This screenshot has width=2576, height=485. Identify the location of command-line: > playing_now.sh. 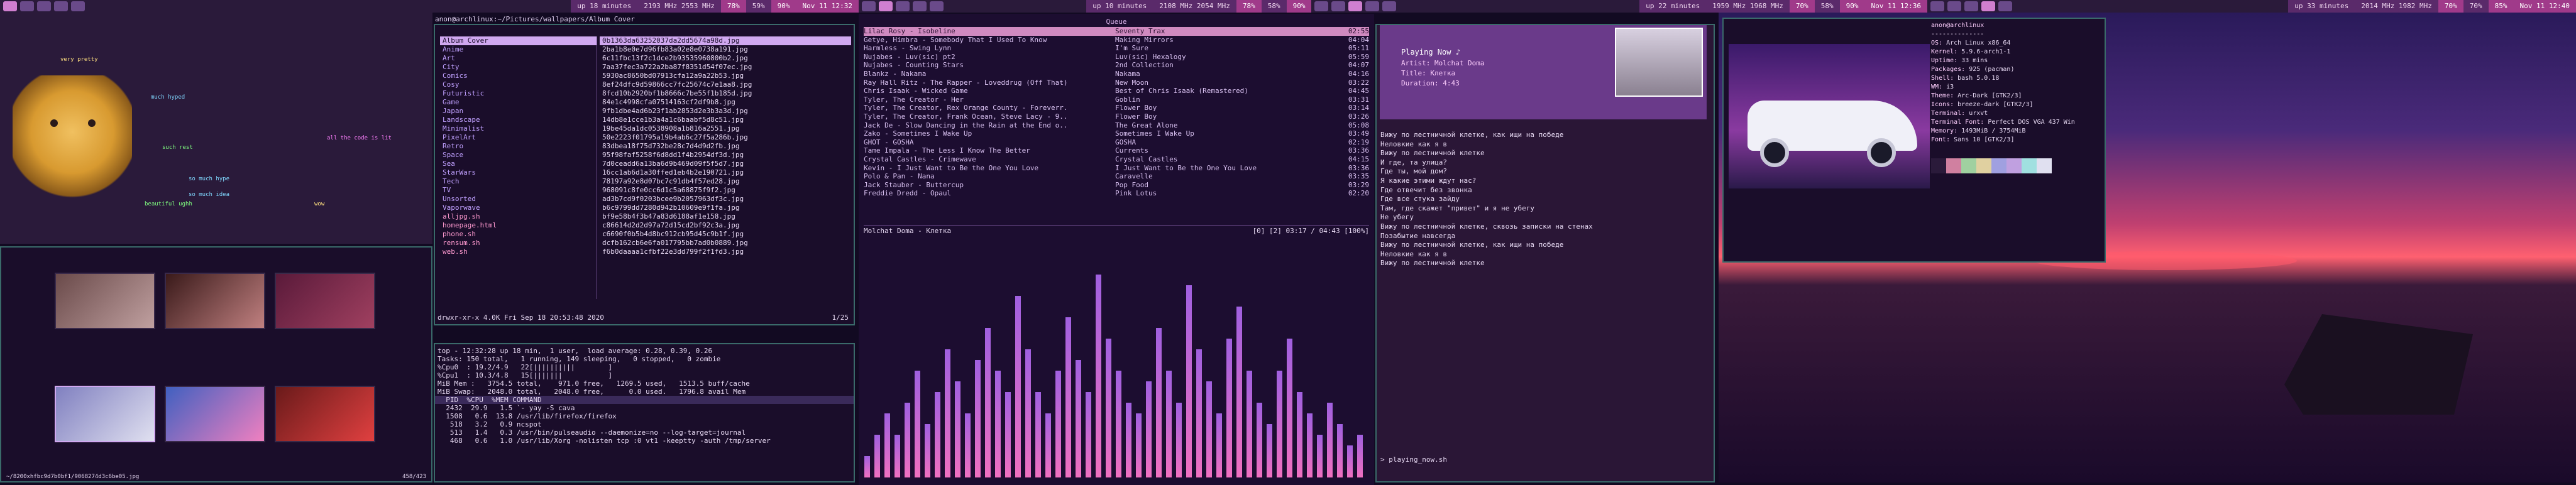
(1414, 459).